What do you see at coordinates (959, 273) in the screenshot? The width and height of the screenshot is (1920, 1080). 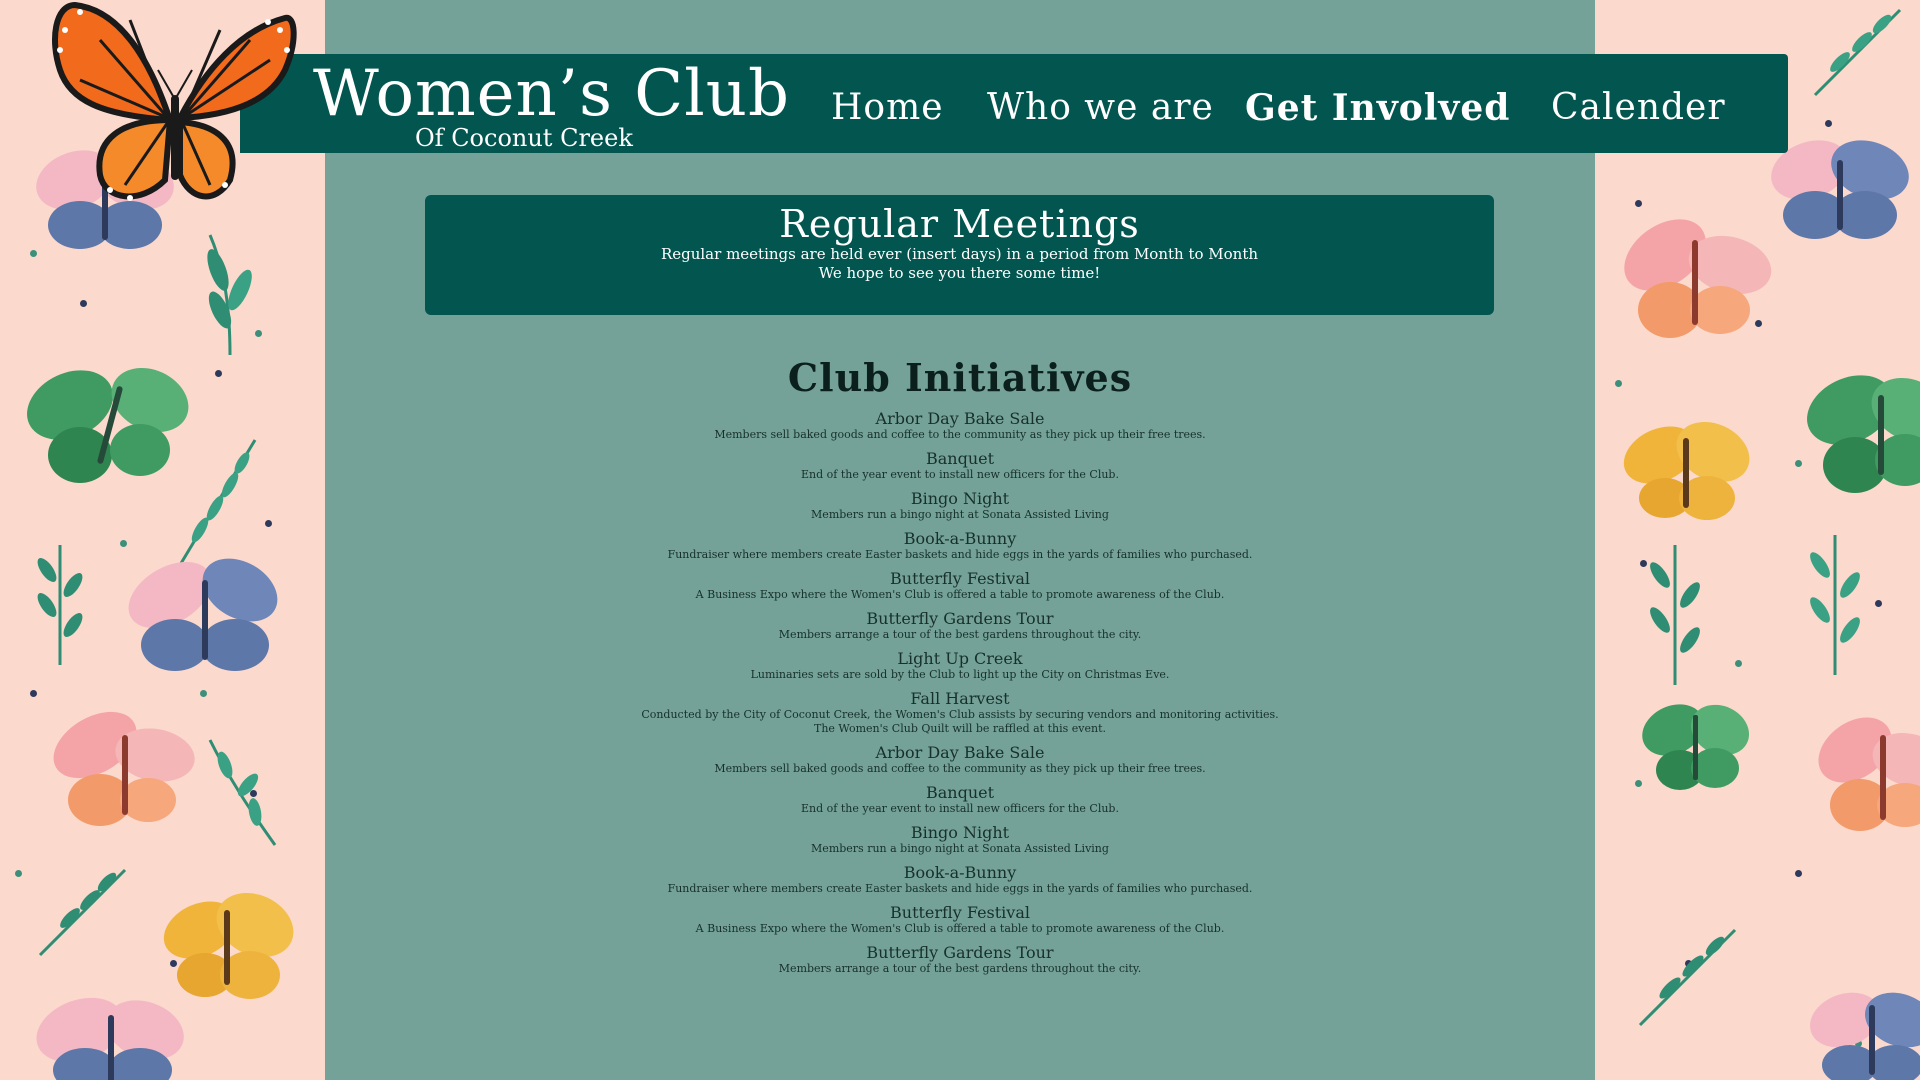 I see `regular-meetings-line-2: We hope to see you there some time!` at bounding box center [959, 273].